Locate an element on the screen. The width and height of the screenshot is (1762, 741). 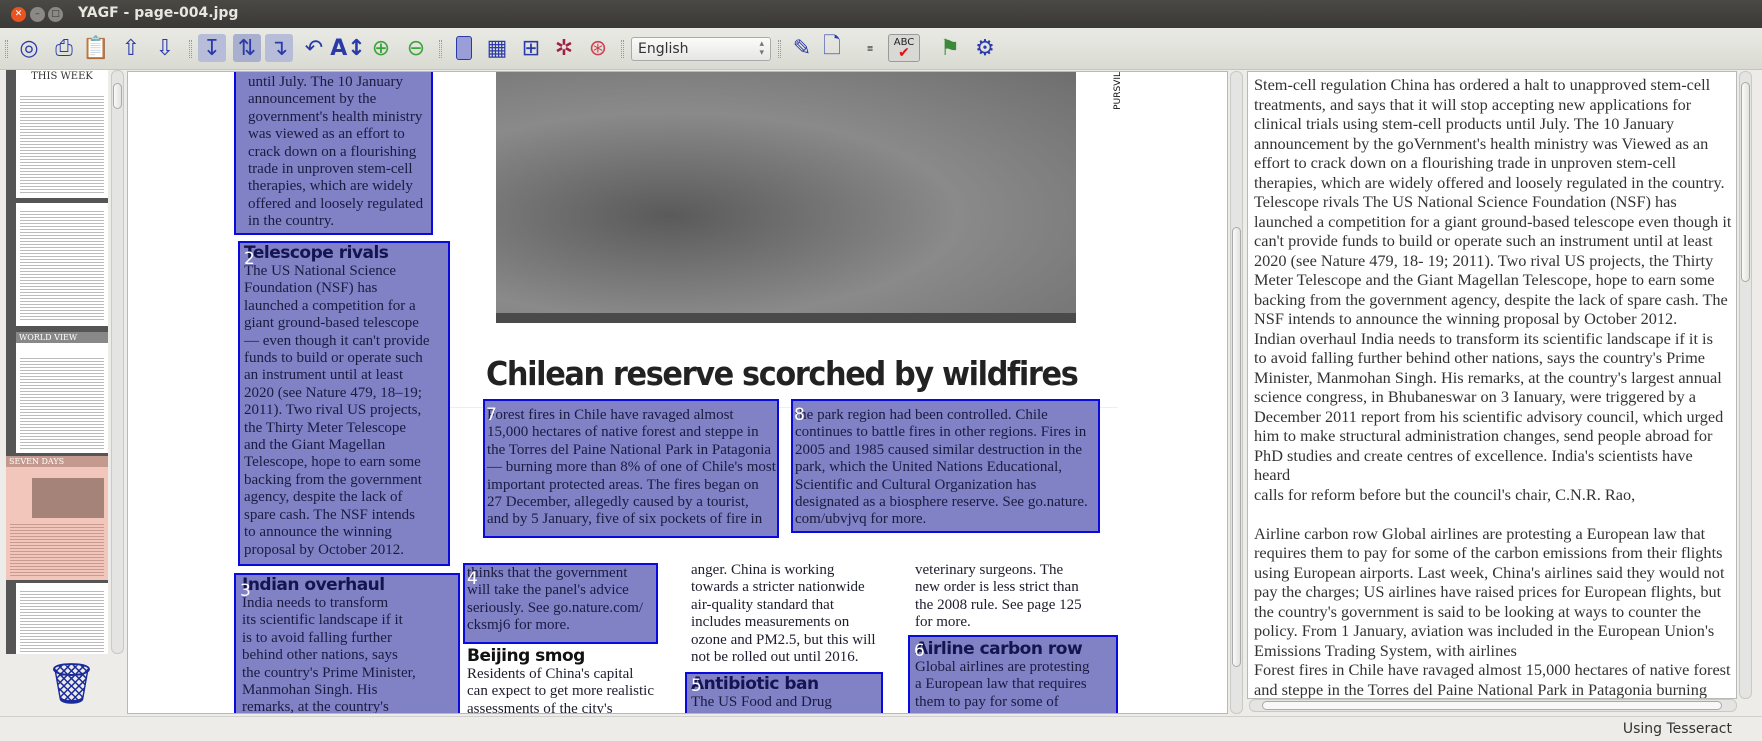
spellcheck-button: ABC ✔ is located at coordinates (904, 48).